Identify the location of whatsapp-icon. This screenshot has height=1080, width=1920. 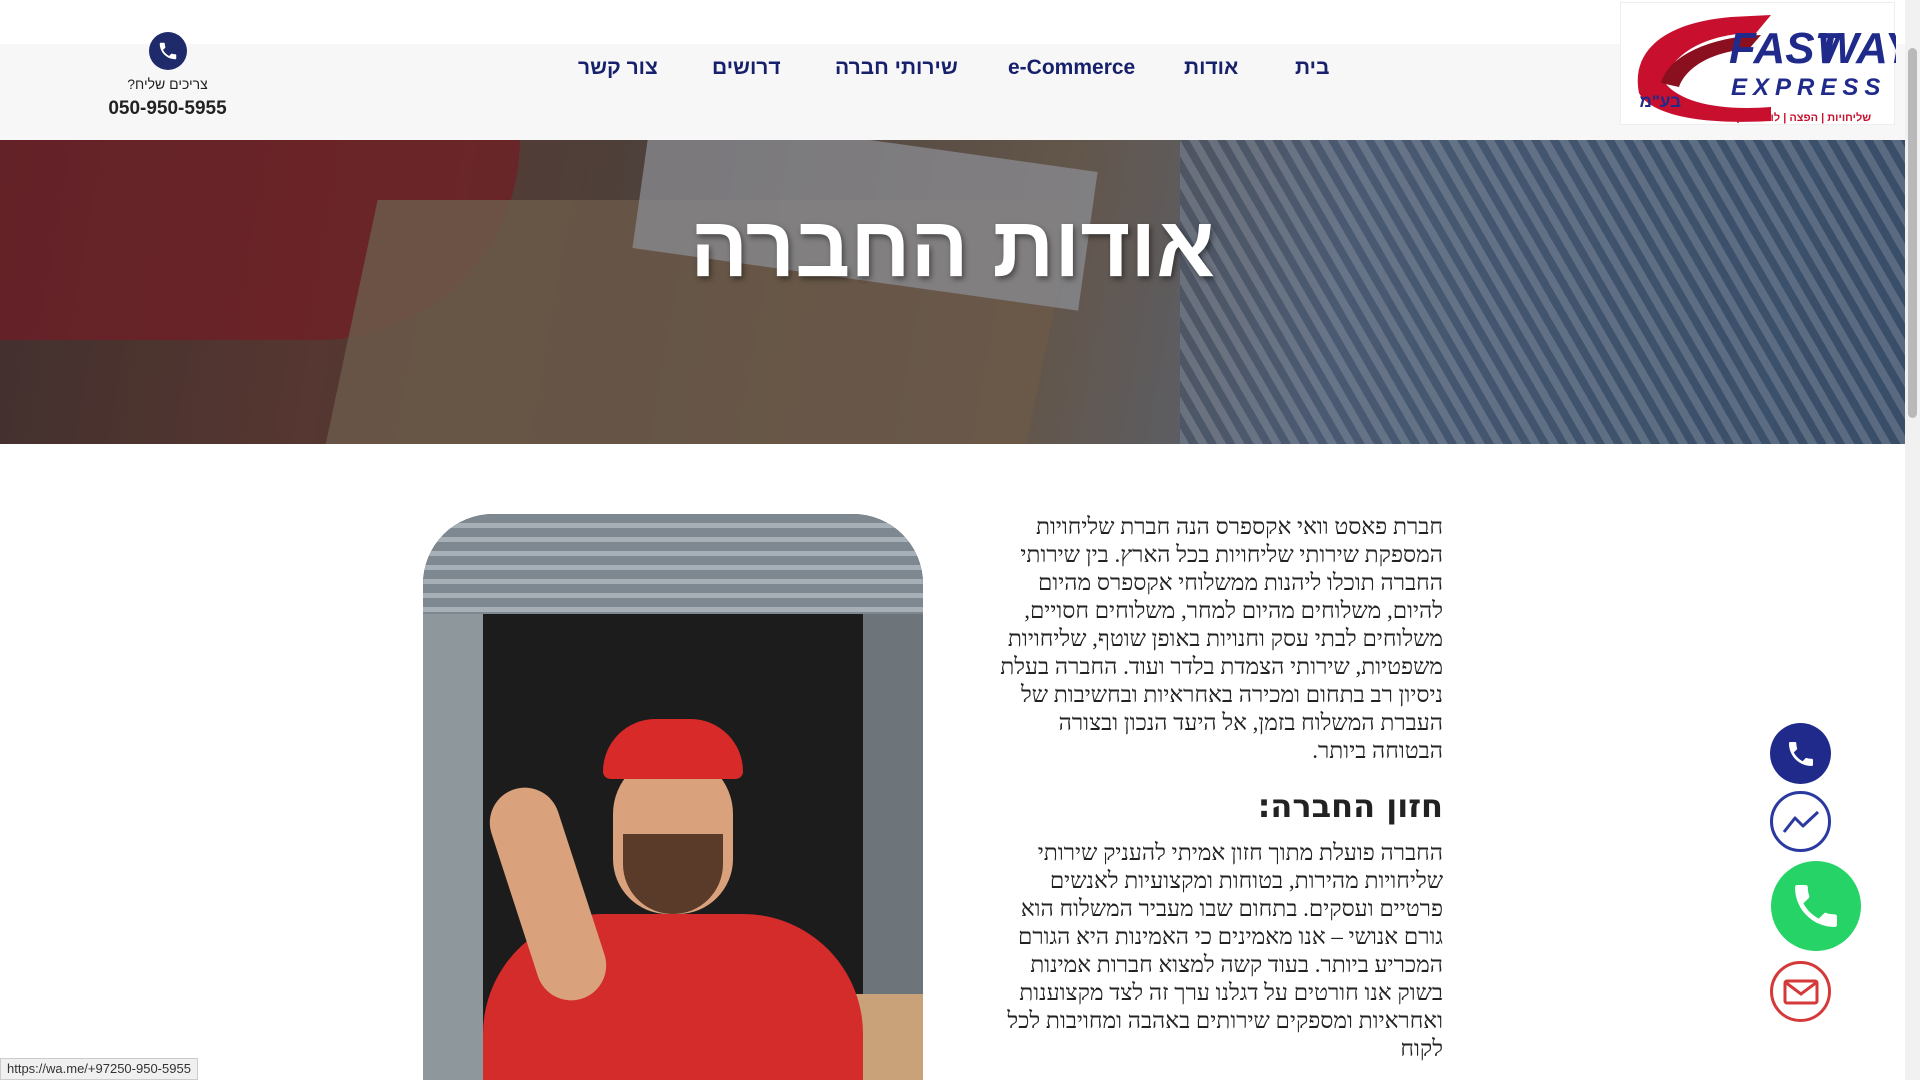
(1816, 906).